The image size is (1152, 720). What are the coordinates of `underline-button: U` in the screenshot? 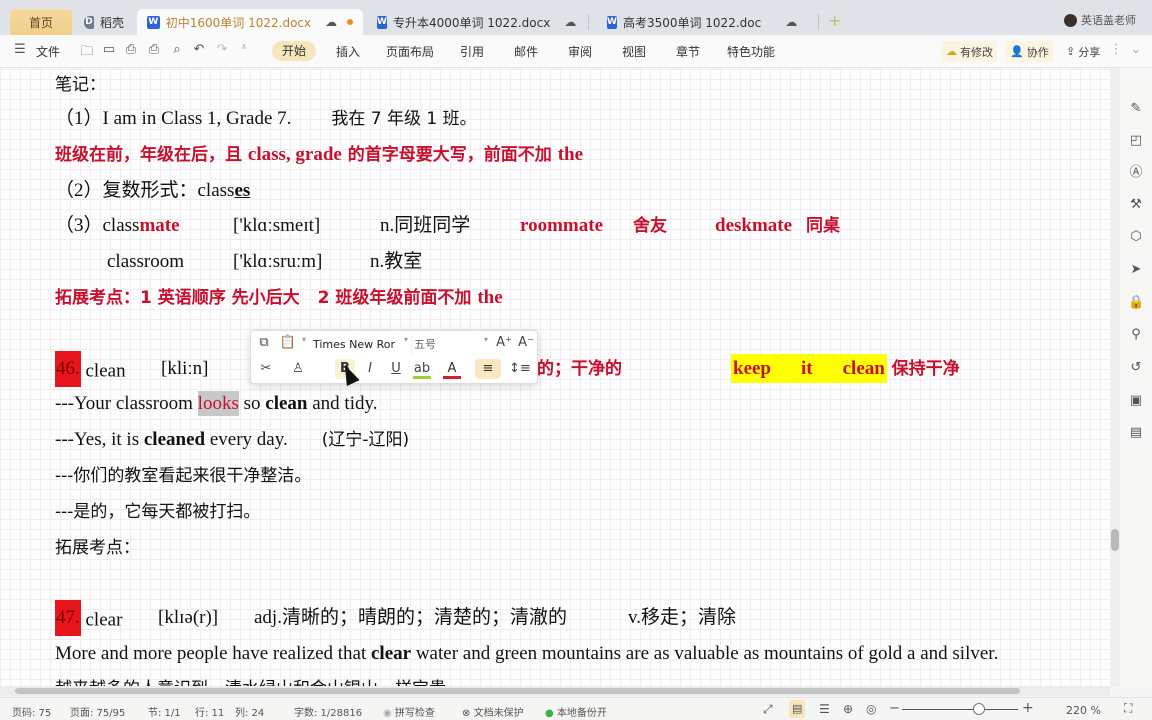 It's located at (396, 368).